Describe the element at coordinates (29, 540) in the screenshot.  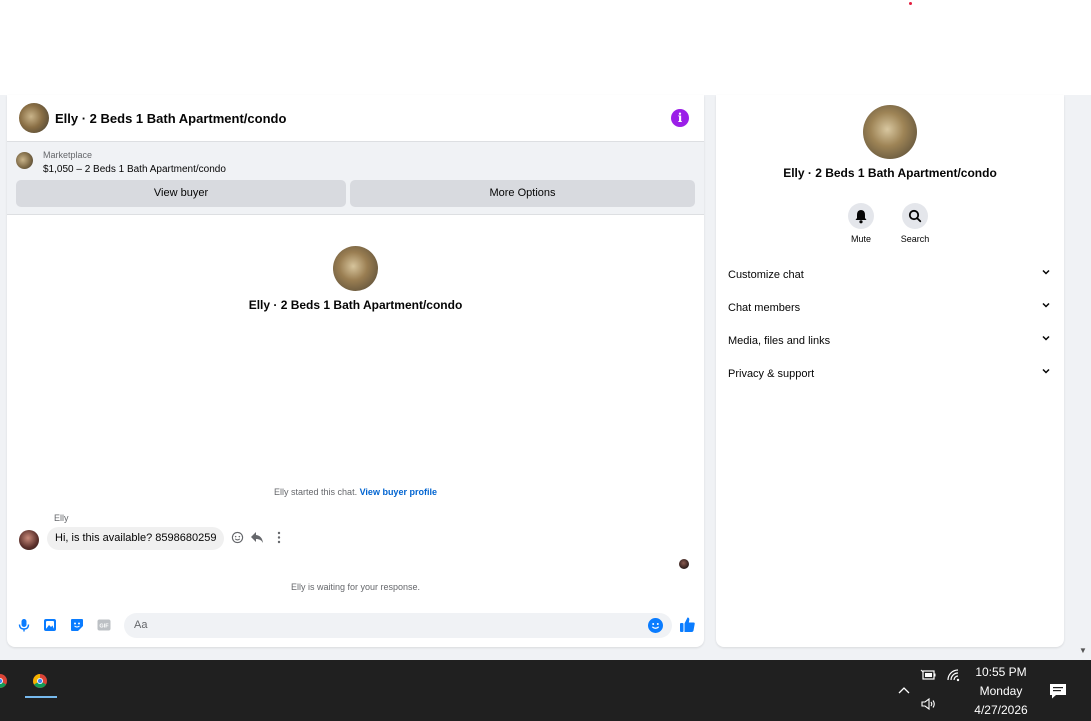
I see `sender-avatar` at that location.